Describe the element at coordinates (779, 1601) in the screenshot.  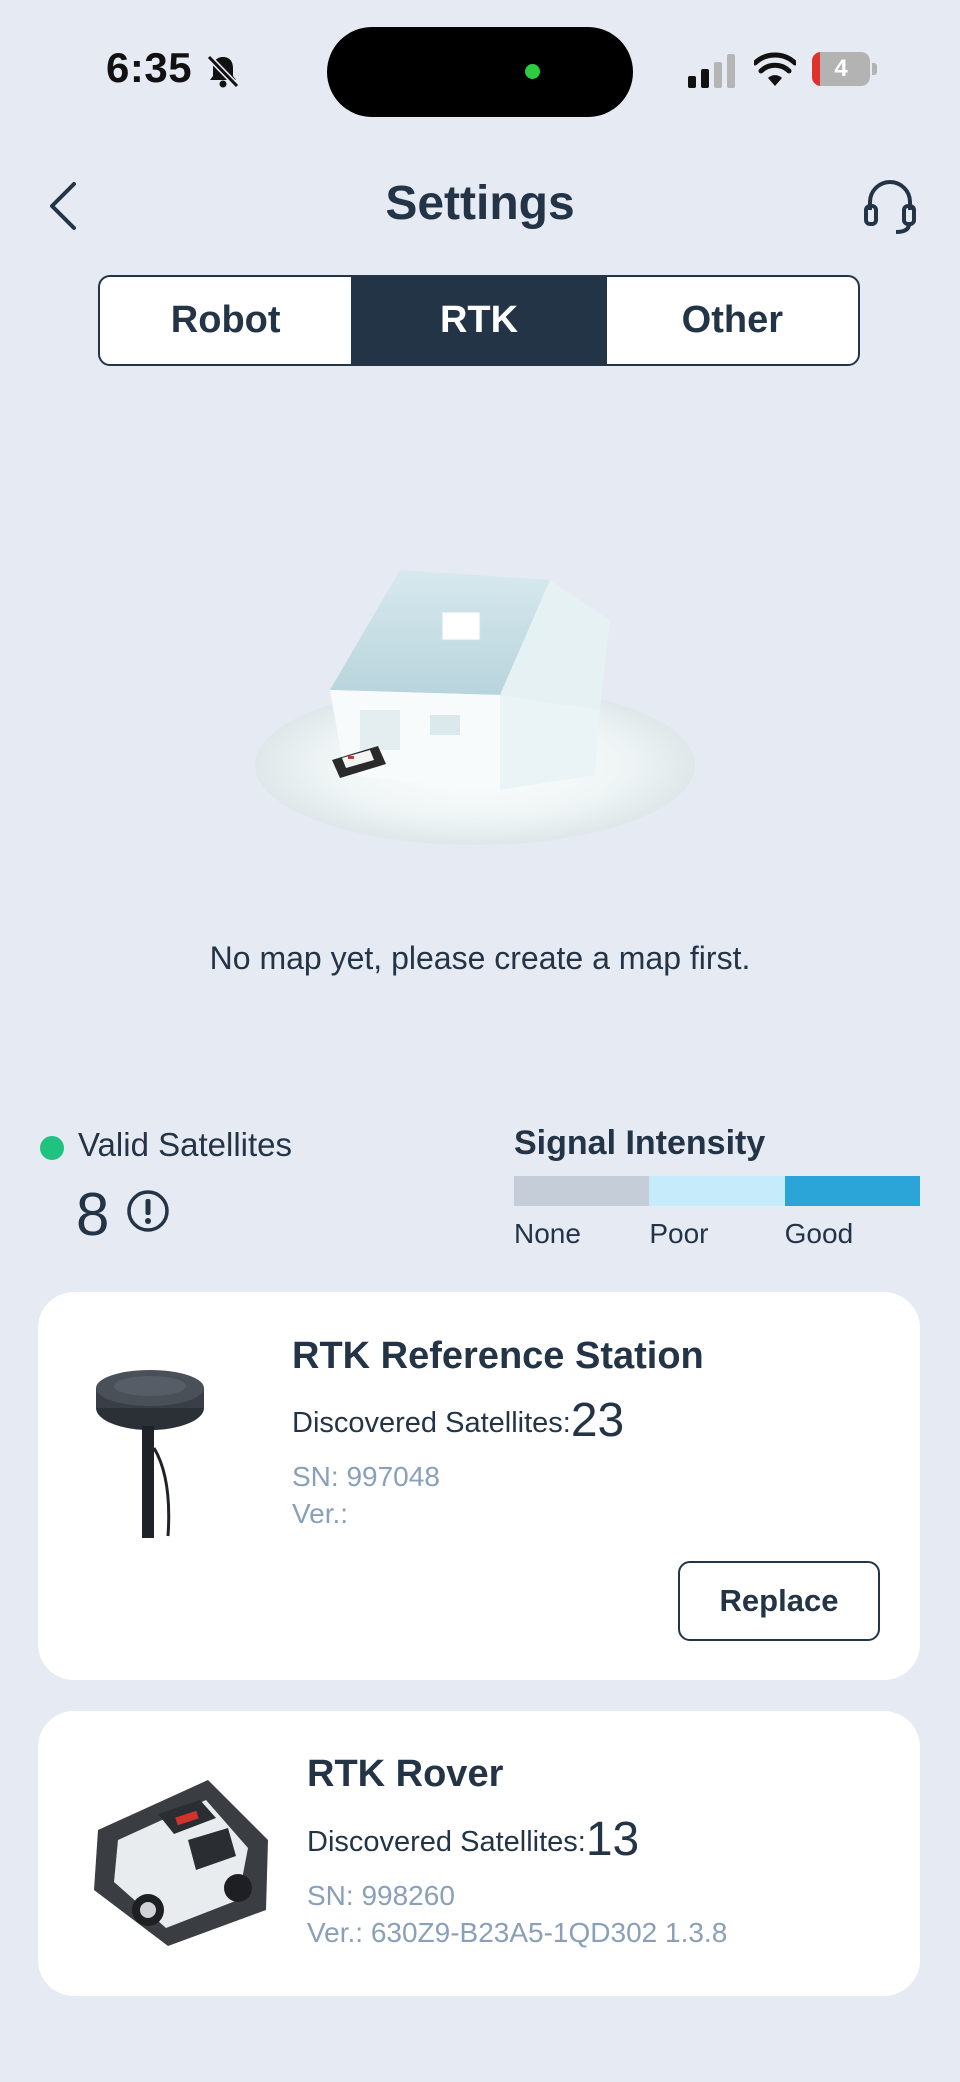
I see `replace-button: Replace` at that location.